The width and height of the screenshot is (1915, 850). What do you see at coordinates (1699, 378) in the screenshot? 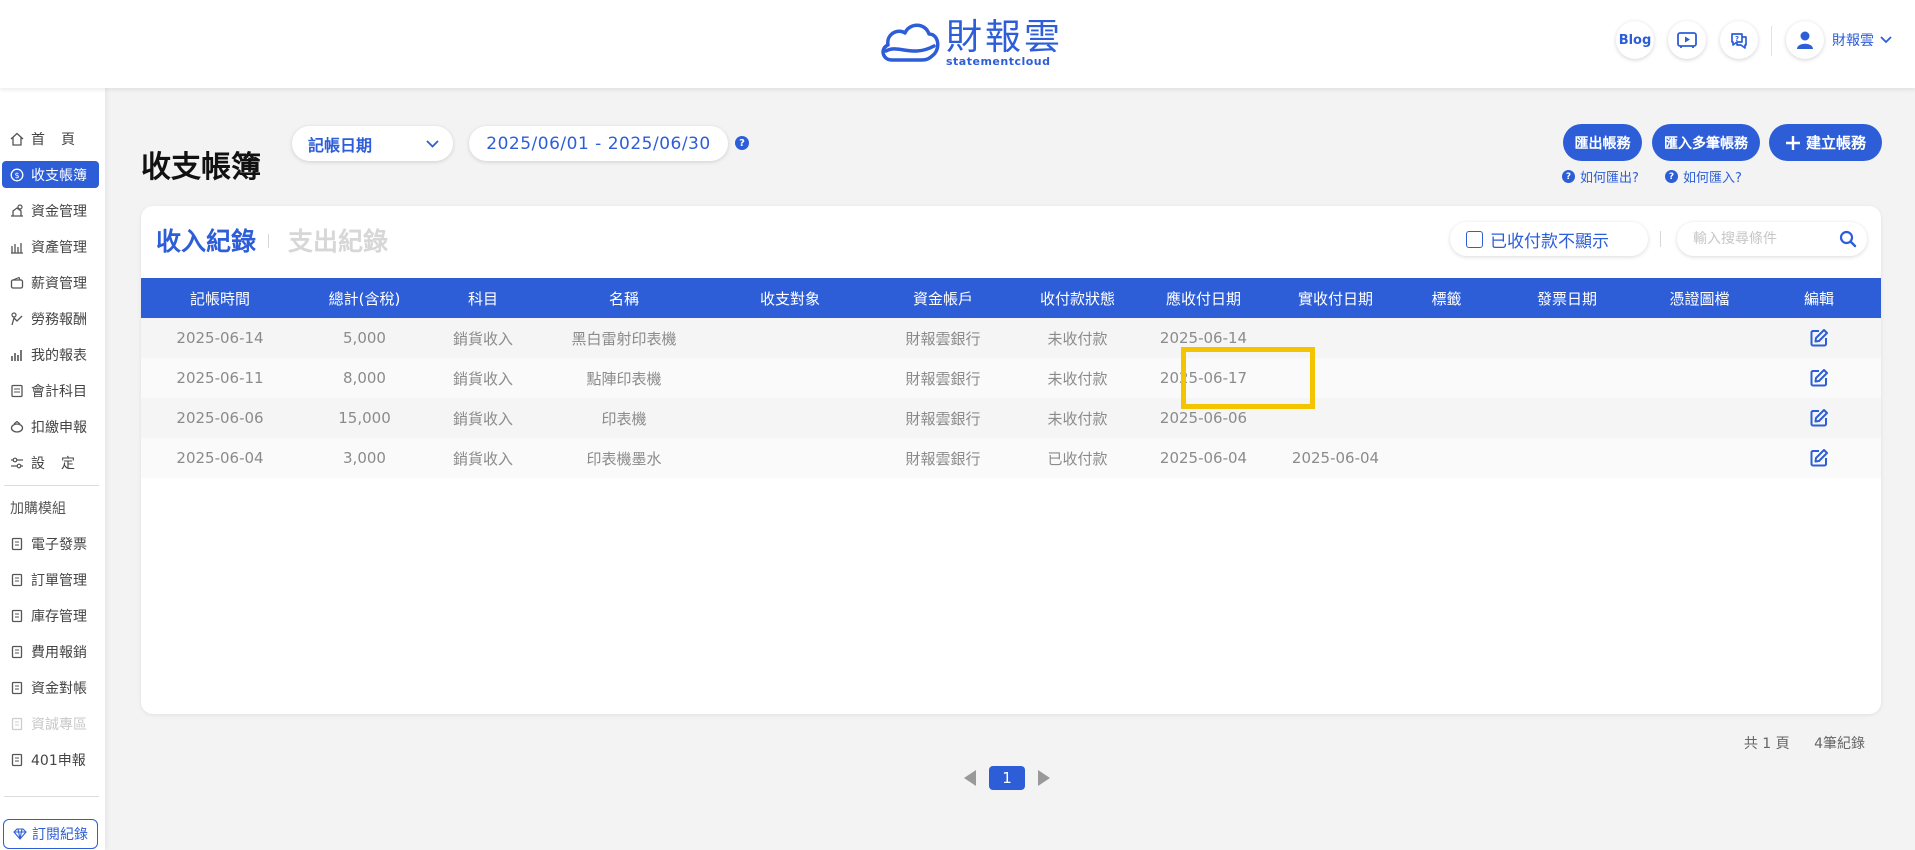
I see `cell-receipt-file` at bounding box center [1699, 378].